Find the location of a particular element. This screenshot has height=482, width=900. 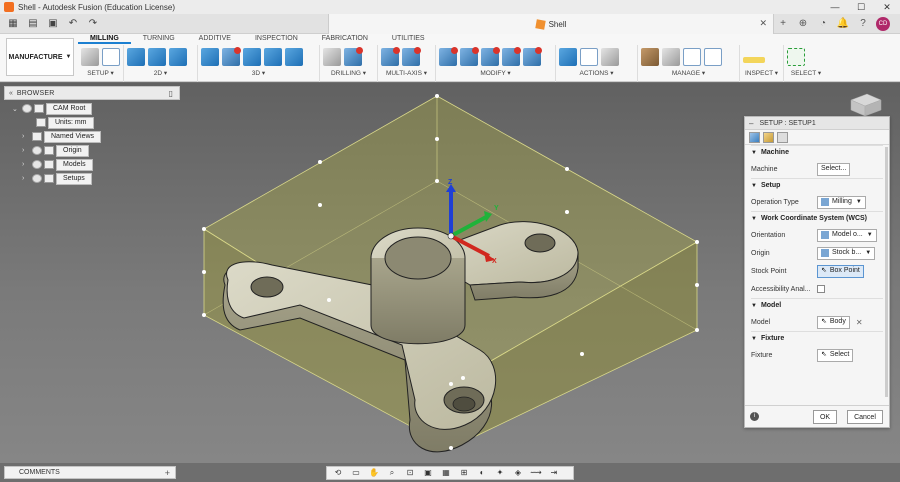

scallop-icon is located at coordinates (273, 57).